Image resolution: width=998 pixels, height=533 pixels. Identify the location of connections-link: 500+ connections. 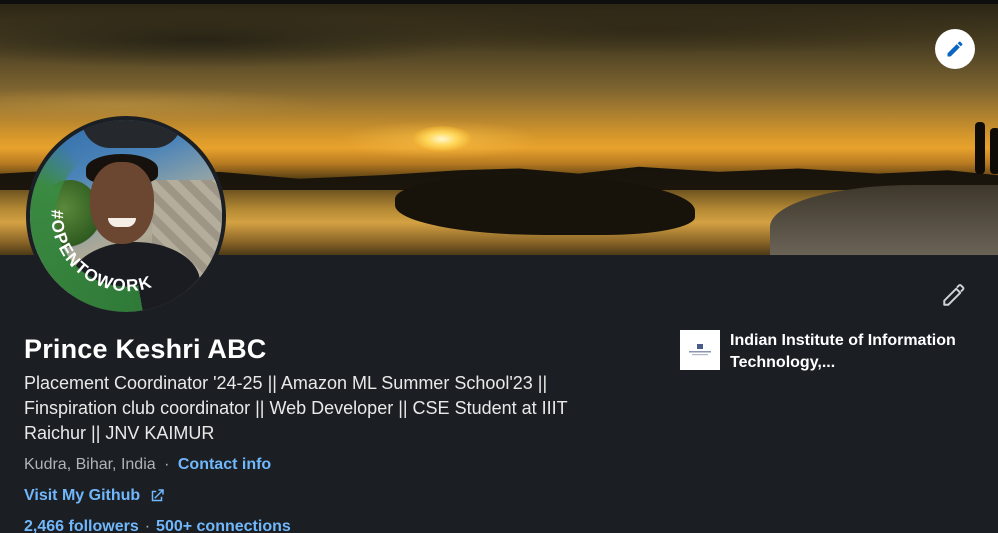
(223, 525).